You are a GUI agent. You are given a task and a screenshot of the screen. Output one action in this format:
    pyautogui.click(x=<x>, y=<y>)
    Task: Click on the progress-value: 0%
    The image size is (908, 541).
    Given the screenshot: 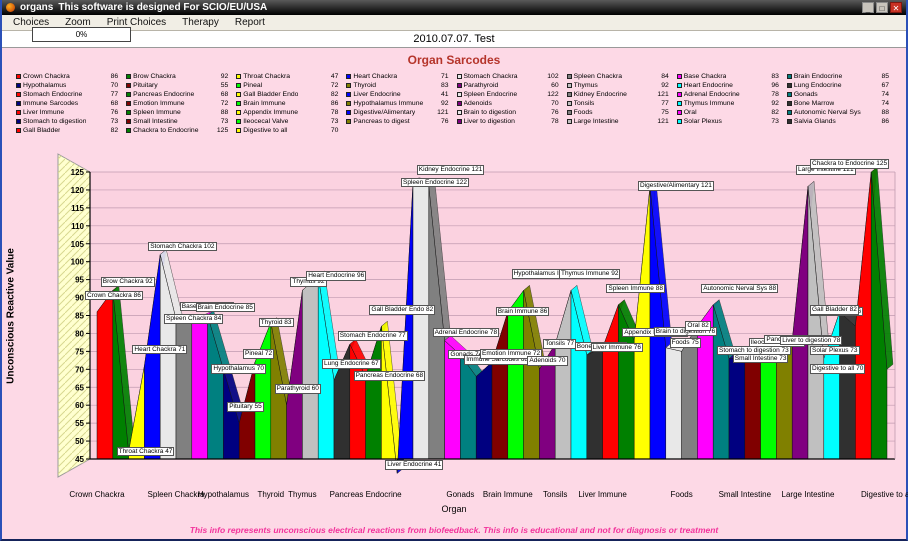 What is the action you would take?
    pyautogui.click(x=81, y=34)
    